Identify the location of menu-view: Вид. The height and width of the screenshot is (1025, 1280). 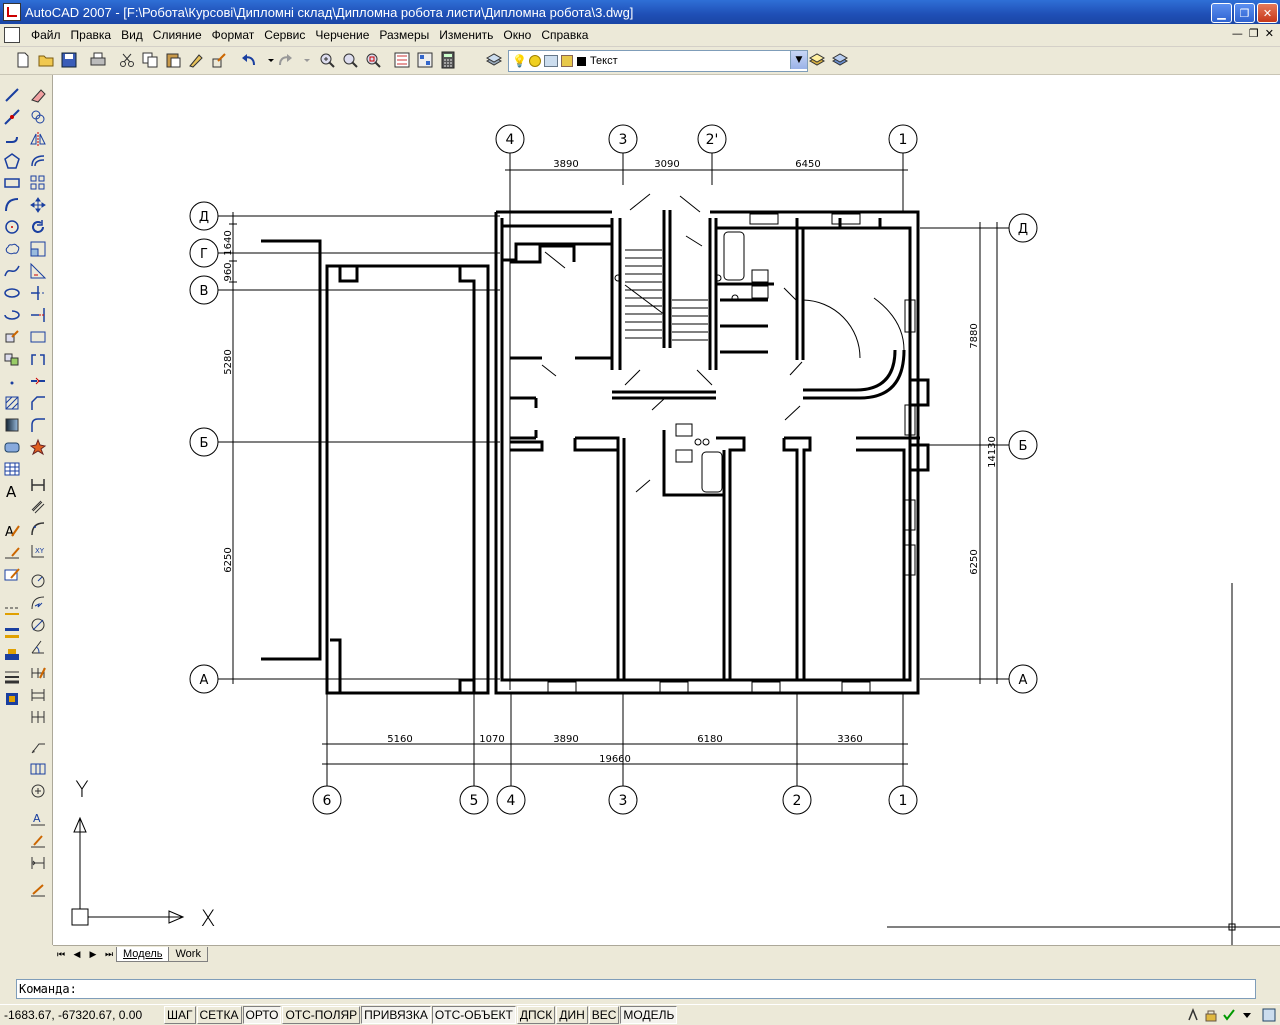
(132, 35).